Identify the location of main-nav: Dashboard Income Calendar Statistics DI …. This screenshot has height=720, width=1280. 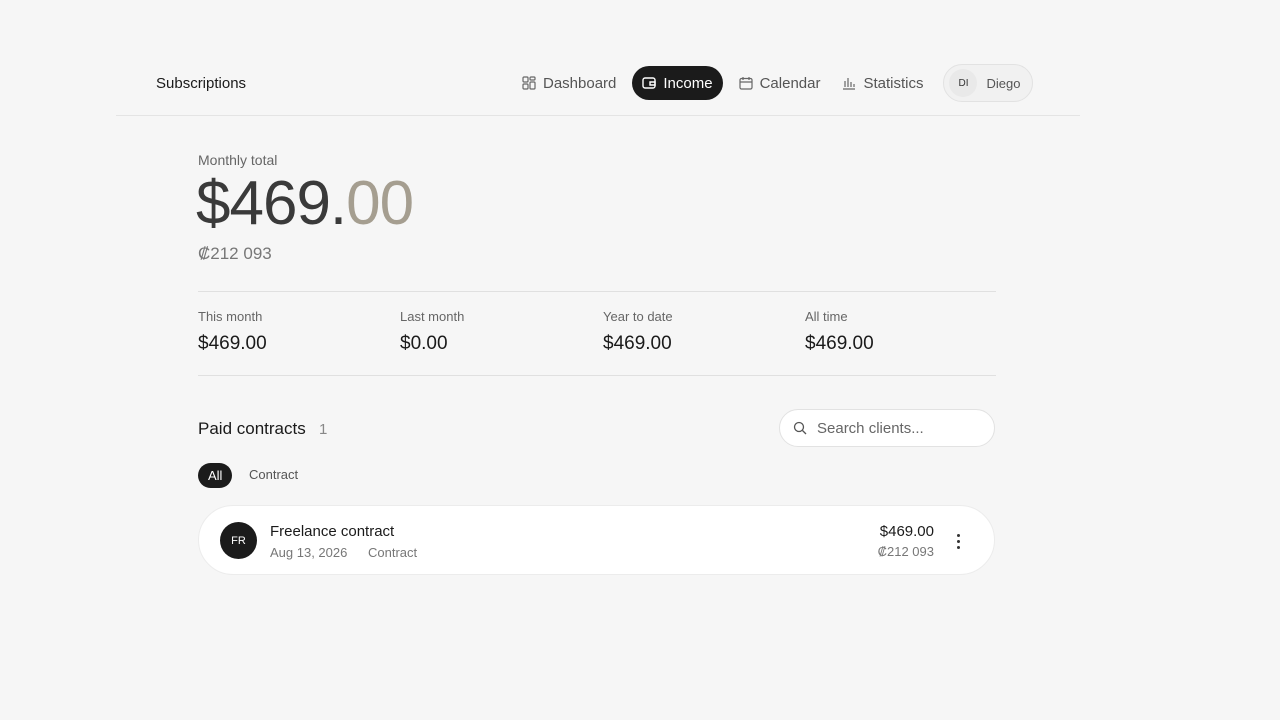
(775, 83).